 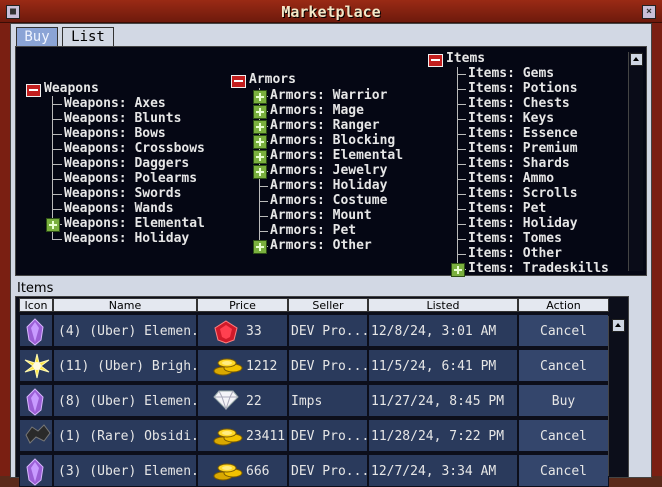 What do you see at coordinates (617, 396) in the screenshot?
I see `table-scrollbar` at bounding box center [617, 396].